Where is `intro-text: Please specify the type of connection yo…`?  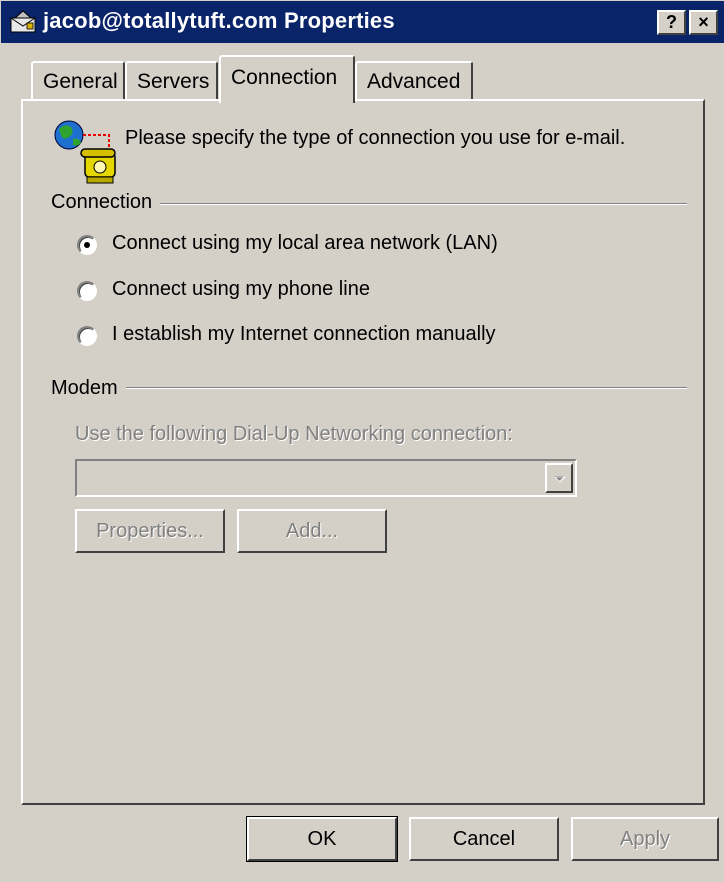
intro-text: Please specify the type of connection yo… is located at coordinates (375, 138).